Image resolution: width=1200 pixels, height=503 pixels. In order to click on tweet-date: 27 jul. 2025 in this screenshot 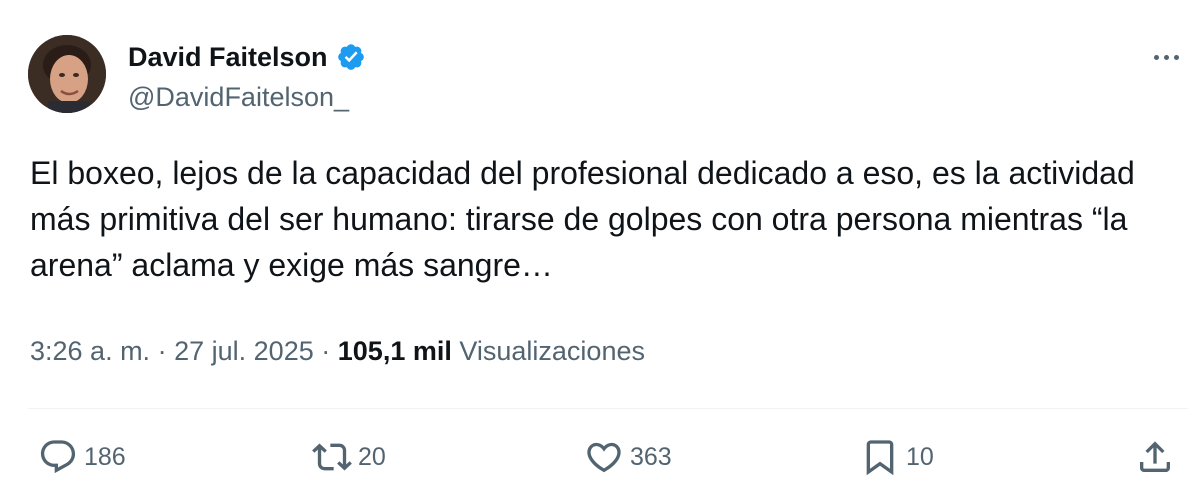, I will do `click(244, 351)`.